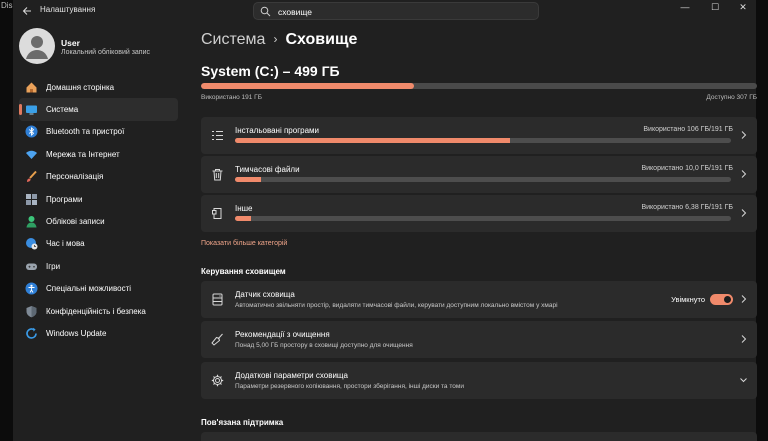 The image size is (768, 441). What do you see at coordinates (75, 222) in the screenshot?
I see `sidebar-item-label: Облікові записи` at bounding box center [75, 222].